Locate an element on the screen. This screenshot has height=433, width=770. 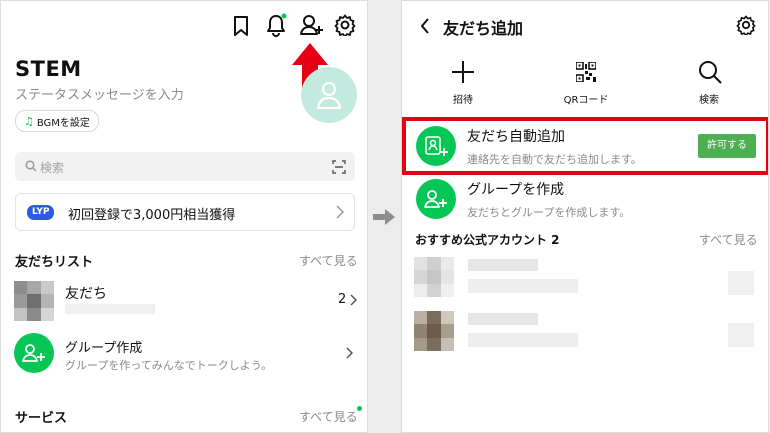
lyp-badge: LYP is located at coordinates (41, 212).